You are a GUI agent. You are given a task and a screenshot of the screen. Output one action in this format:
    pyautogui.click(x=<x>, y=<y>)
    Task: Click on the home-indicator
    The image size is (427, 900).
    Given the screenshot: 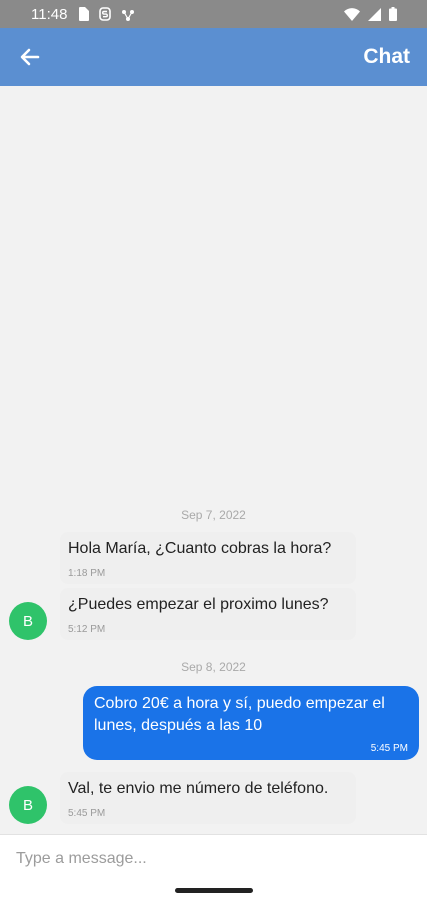 What is the action you would take?
    pyautogui.click(x=214, y=890)
    